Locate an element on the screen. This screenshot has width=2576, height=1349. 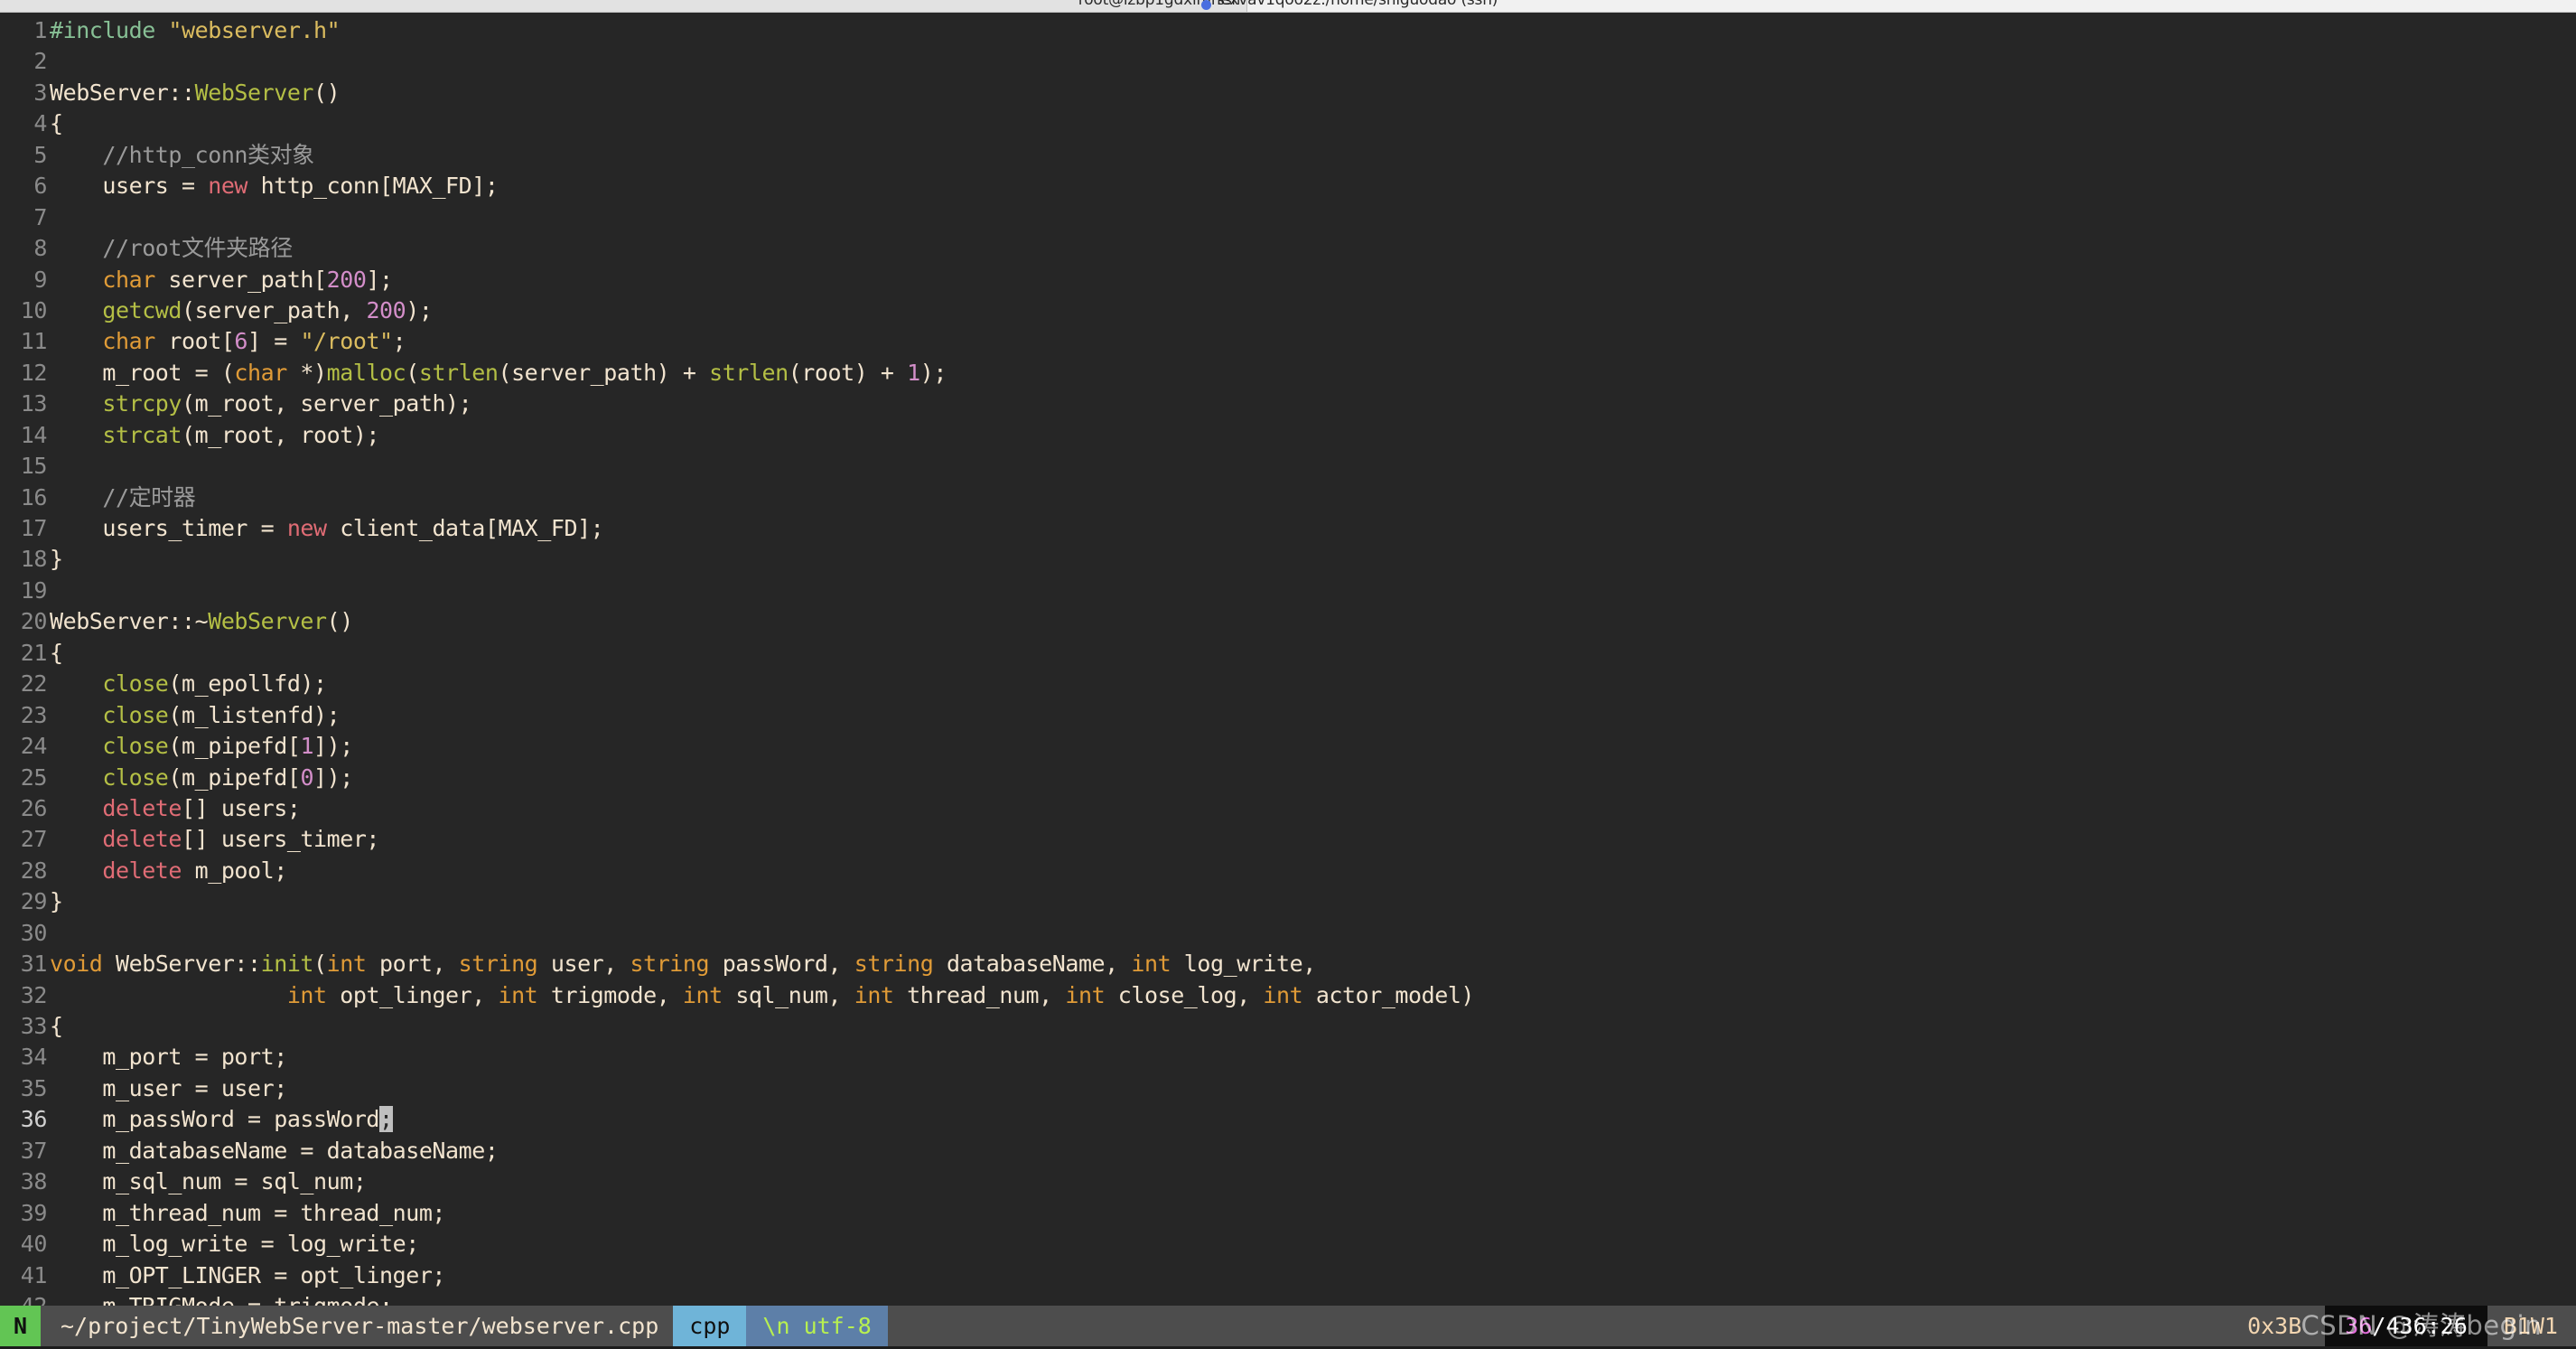
line-number: 29 is located at coordinates (34, 902).